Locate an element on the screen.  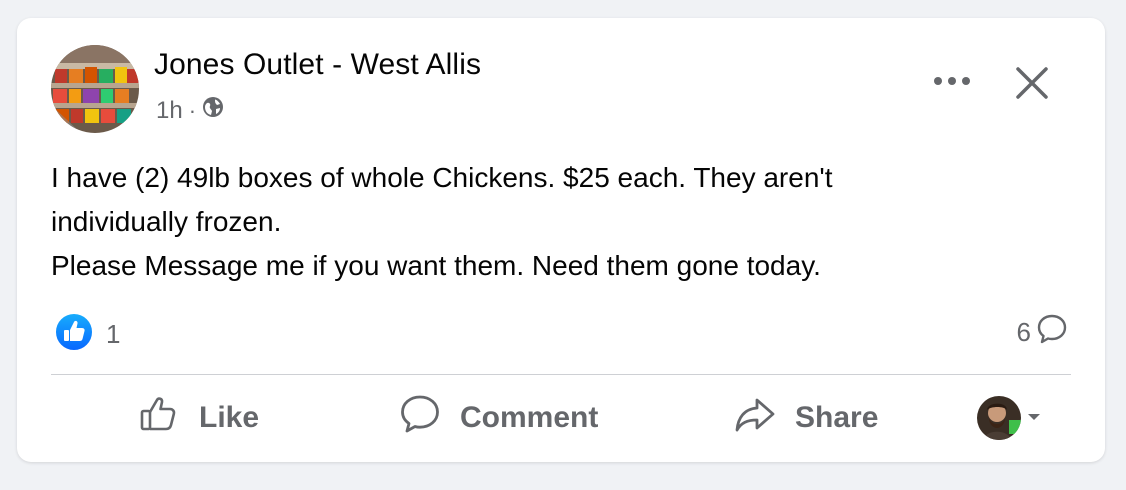
comments-count-link: 6 is located at coordinates (1043, 332).